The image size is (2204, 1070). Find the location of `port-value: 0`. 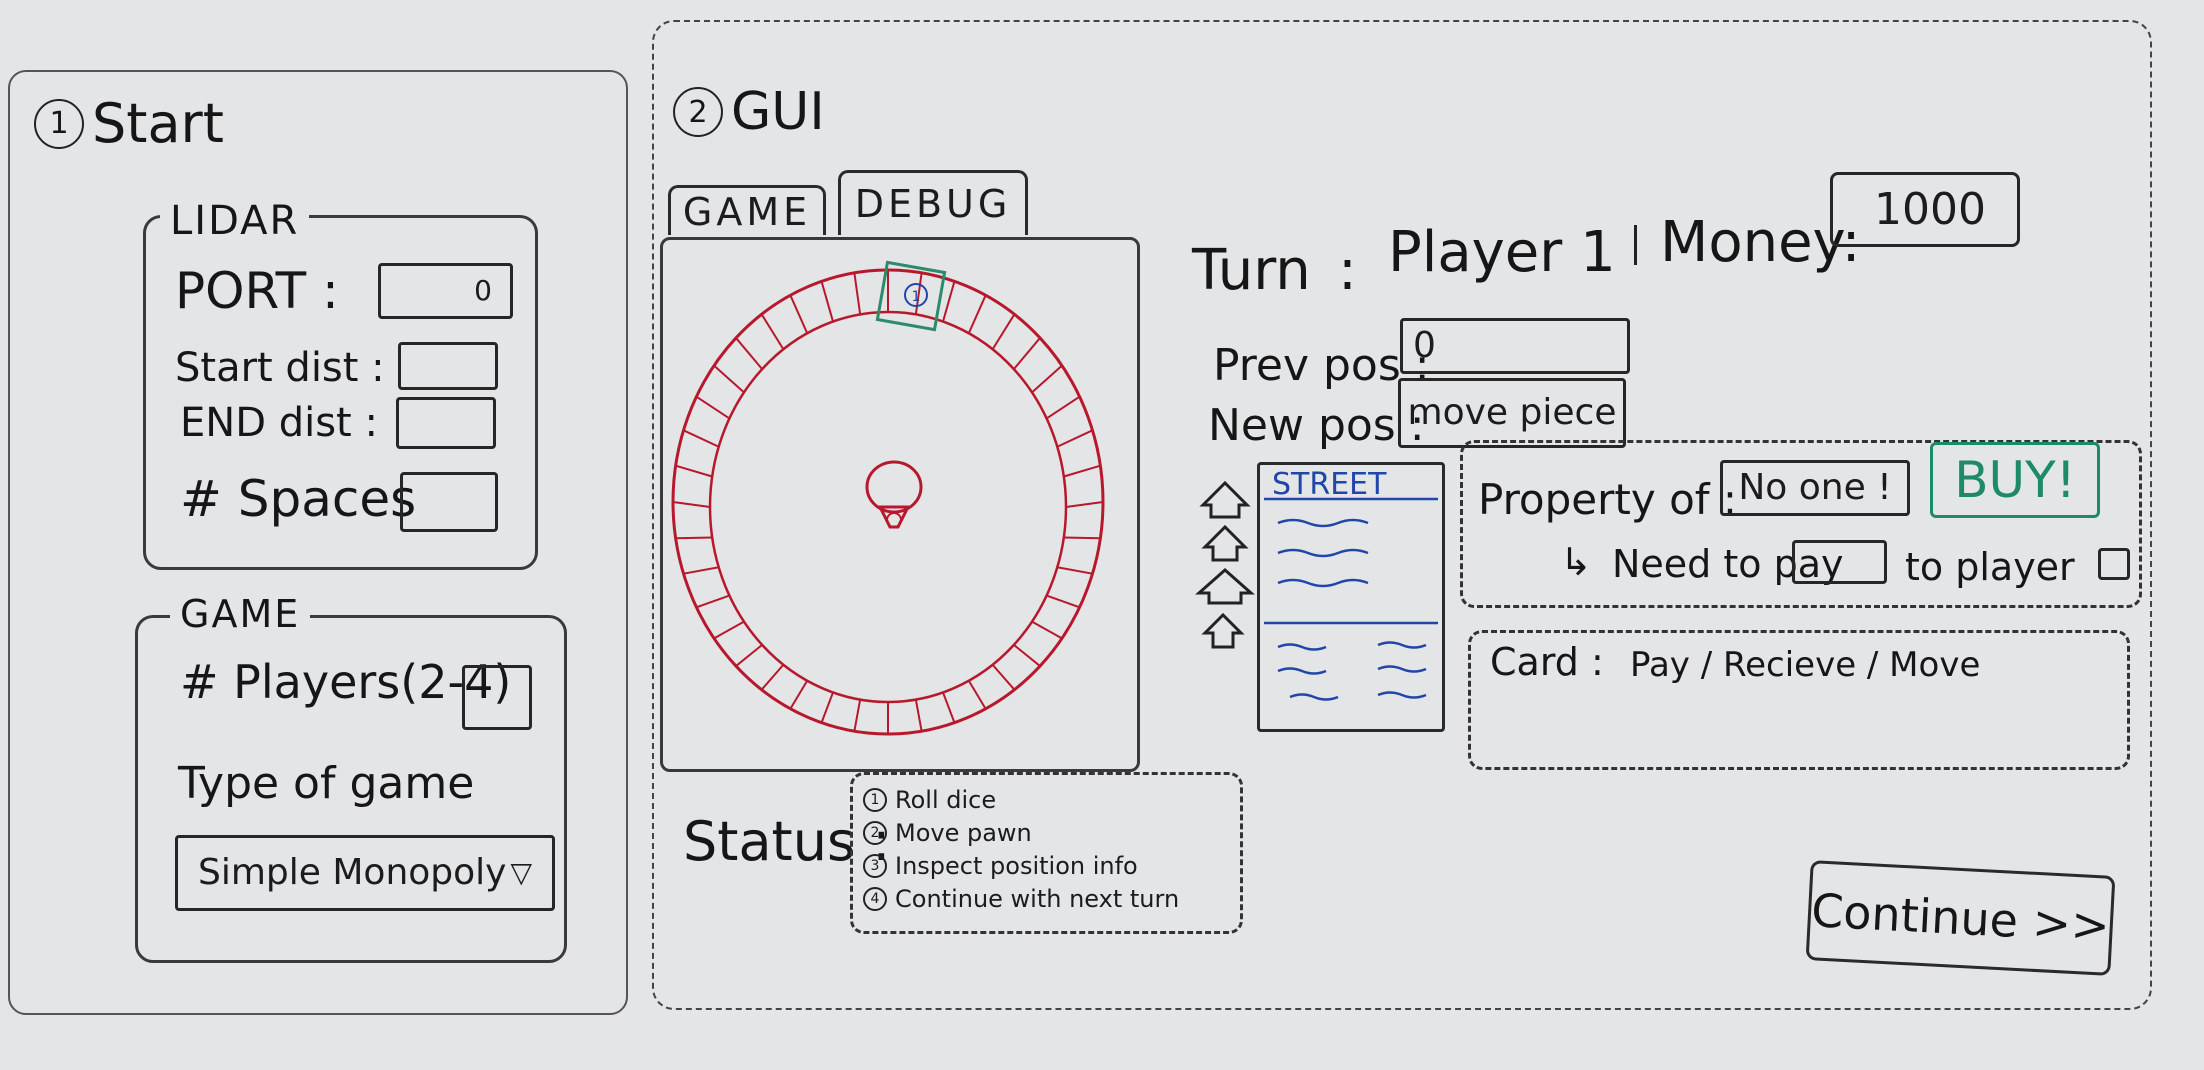

port-value: 0 is located at coordinates (483, 290).